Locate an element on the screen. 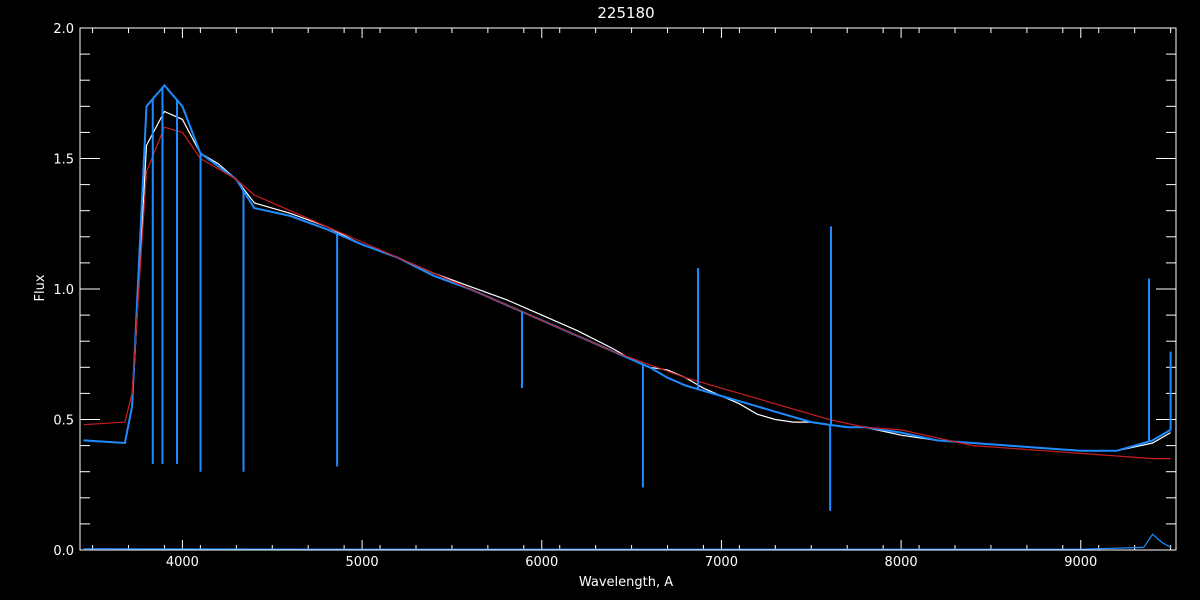  y-axis-label: Flux is located at coordinates (40, 287).